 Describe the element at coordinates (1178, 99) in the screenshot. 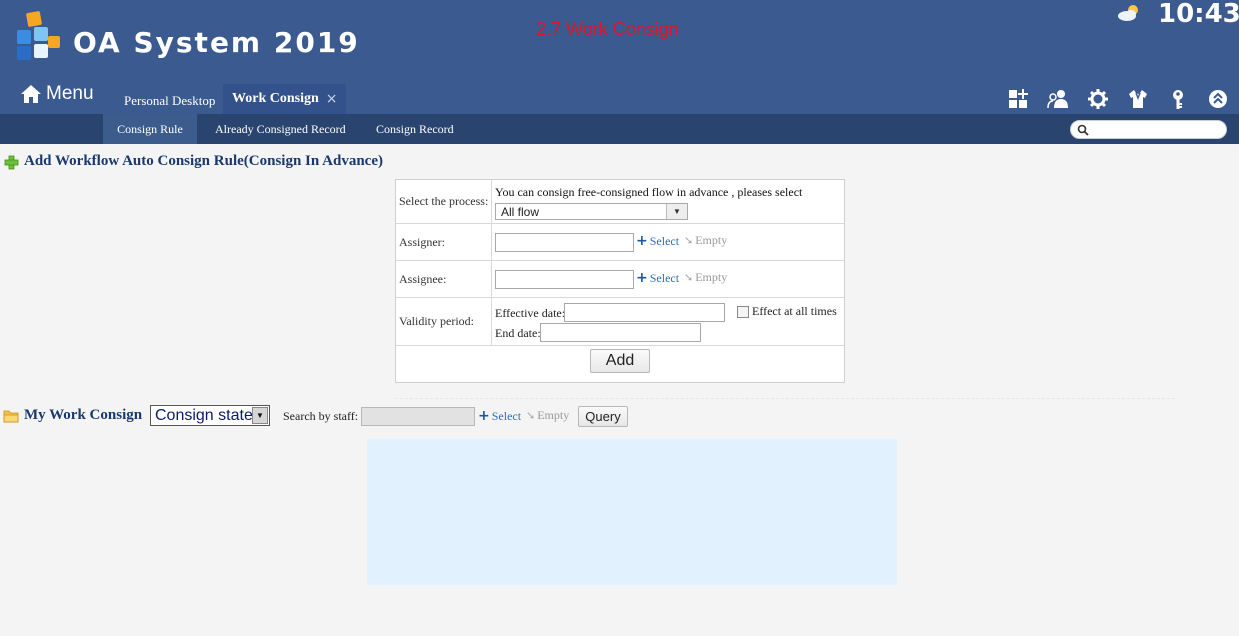

I see `key-icon` at that location.